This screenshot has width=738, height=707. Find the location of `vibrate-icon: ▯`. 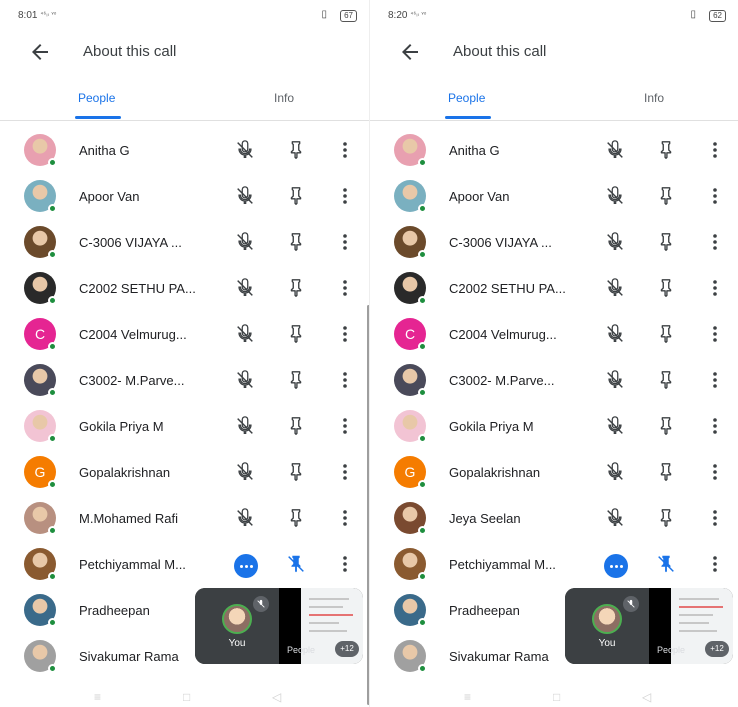

vibrate-icon: ▯ is located at coordinates (693, 14).